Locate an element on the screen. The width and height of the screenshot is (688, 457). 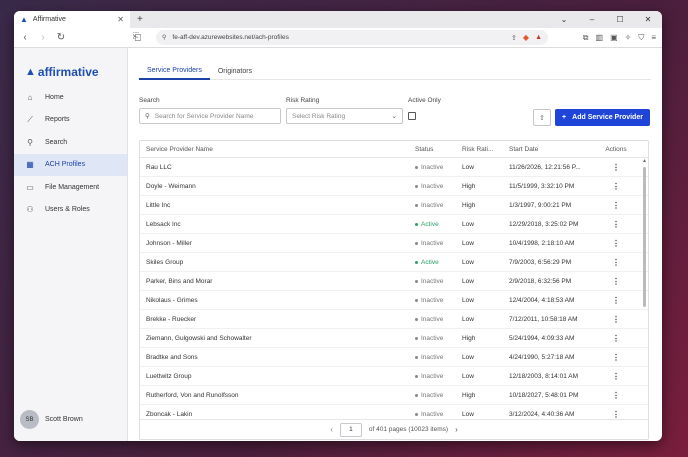
users-icon: ⚇ is located at coordinates (30, 210).